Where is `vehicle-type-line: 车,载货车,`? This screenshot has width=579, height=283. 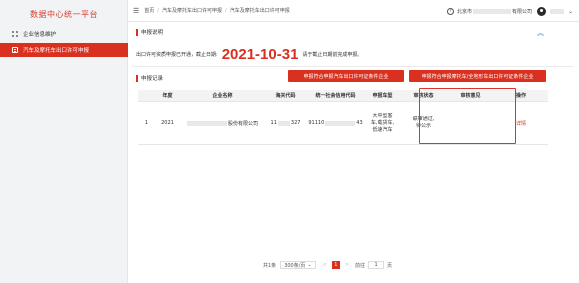 vehicle-type-line: 车,载货车, is located at coordinates (382, 122).